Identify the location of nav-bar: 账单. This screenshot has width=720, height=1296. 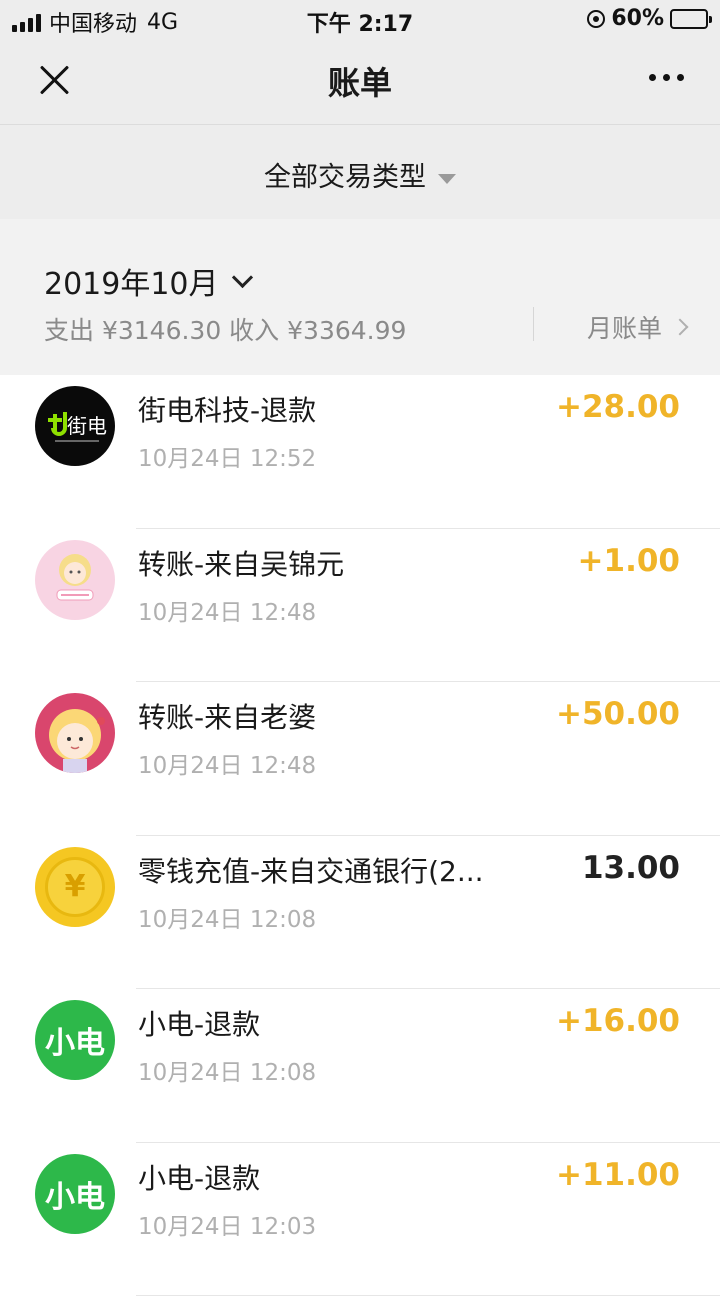
(360, 81).